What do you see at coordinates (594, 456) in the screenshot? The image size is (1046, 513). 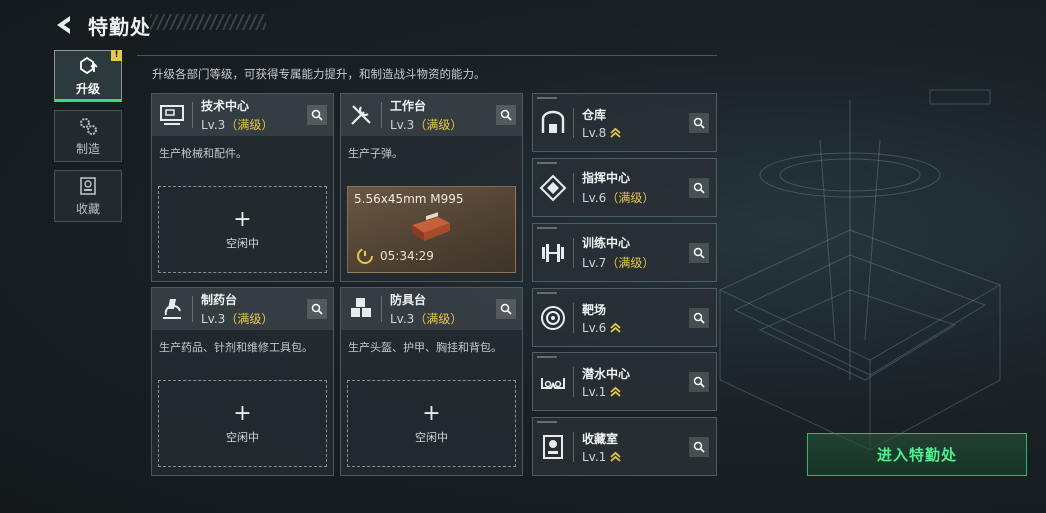 I see `facility-level: Lv.1` at bounding box center [594, 456].